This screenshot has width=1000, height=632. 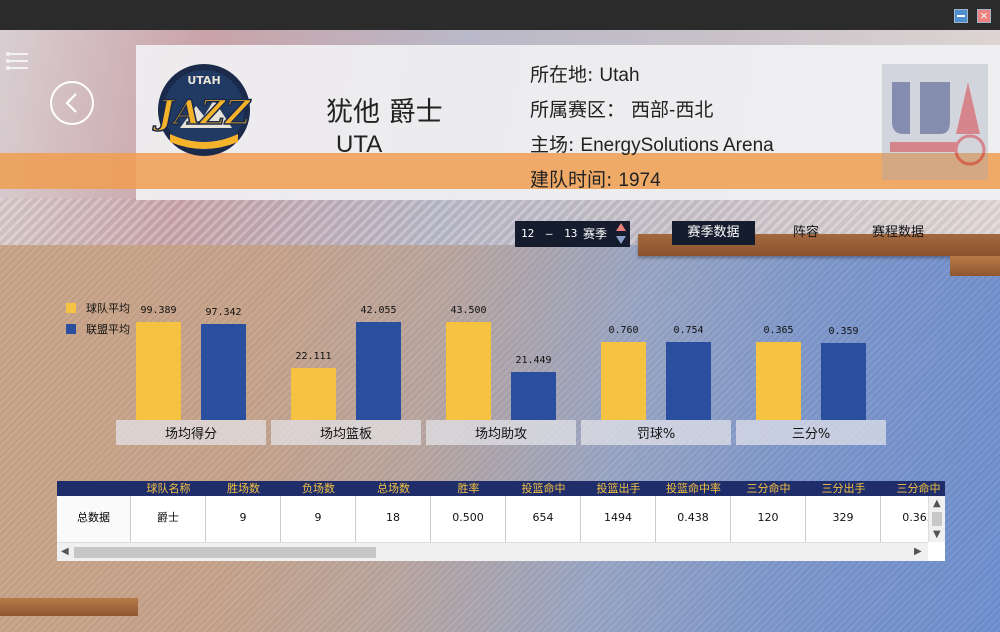 I want to click on team-name: 犹他 爵士, so click(x=384, y=112).